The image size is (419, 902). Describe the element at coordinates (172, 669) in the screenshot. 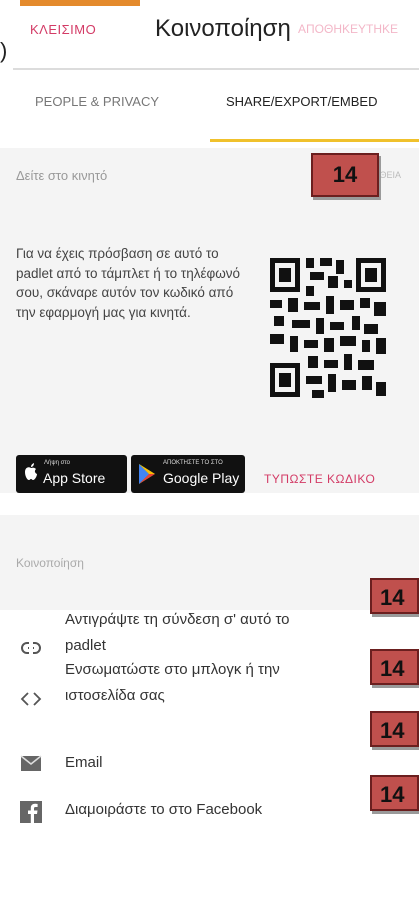

I see `share-item-label: Ενσωματώστε στο μπλογκ ή την` at that location.